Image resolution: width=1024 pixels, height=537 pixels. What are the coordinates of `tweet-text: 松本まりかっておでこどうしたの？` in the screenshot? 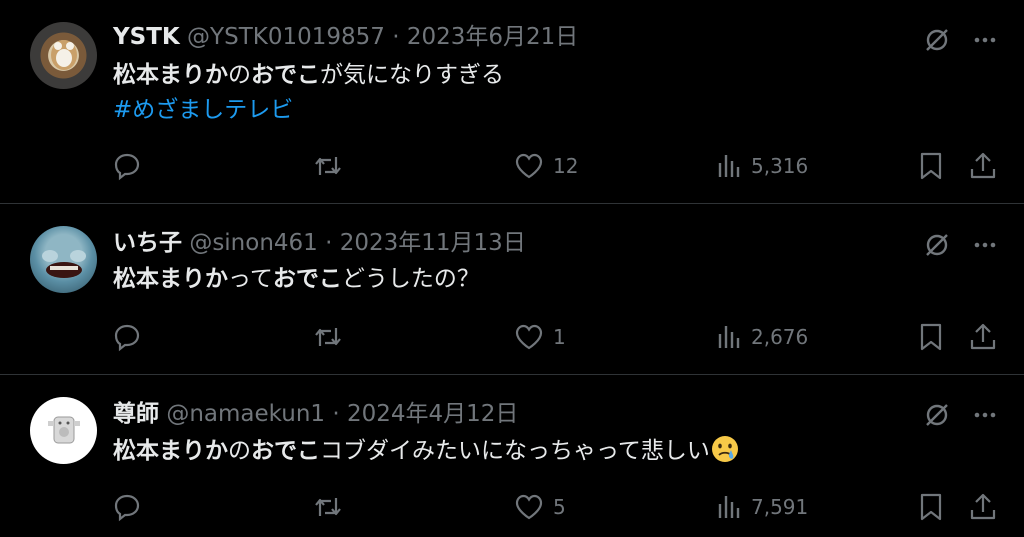 It's located at (296, 279).